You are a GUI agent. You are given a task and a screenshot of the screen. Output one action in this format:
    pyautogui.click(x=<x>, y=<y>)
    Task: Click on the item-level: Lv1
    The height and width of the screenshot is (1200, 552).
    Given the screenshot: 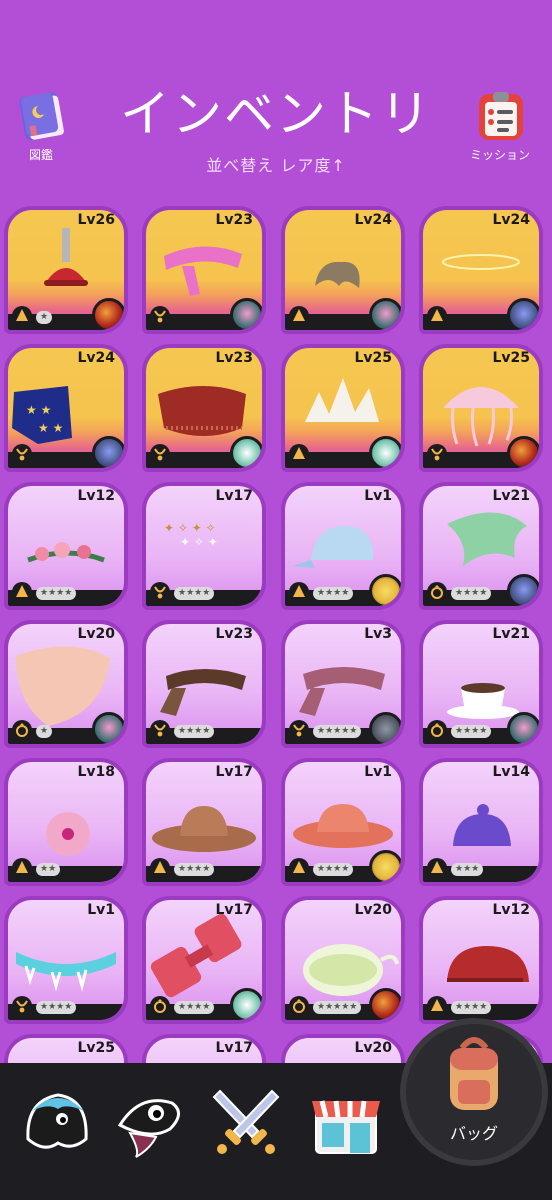 What is the action you would take?
    pyautogui.click(x=378, y=496)
    